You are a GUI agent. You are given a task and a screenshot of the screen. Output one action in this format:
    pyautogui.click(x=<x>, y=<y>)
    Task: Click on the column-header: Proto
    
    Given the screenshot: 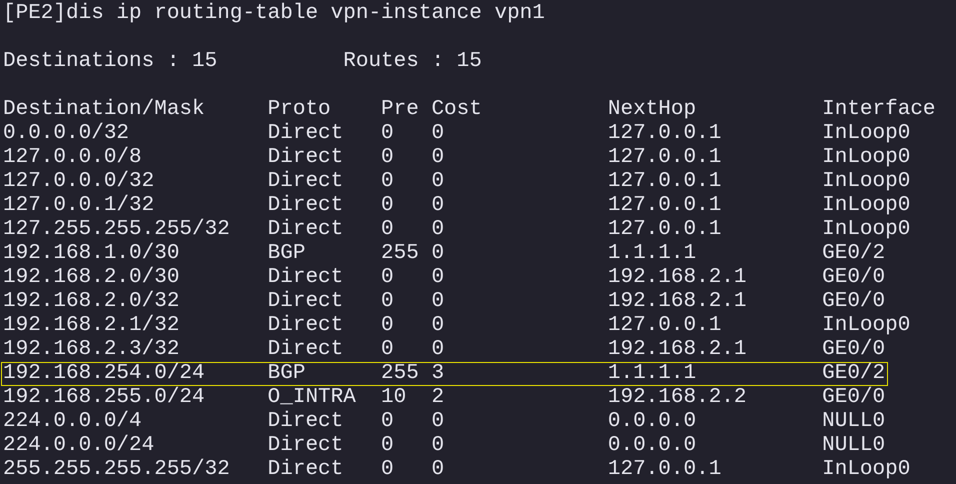 What is the action you would take?
    pyautogui.click(x=300, y=110)
    